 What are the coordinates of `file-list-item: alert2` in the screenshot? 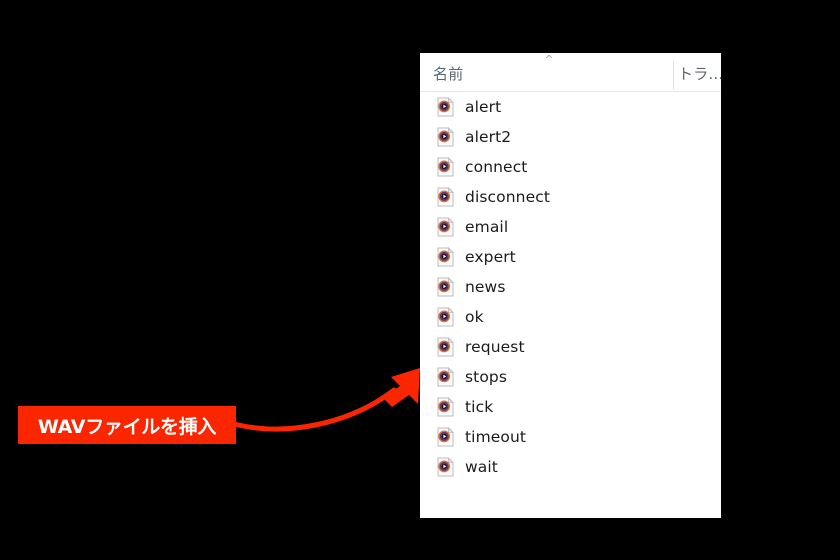 It's located at (570, 137).